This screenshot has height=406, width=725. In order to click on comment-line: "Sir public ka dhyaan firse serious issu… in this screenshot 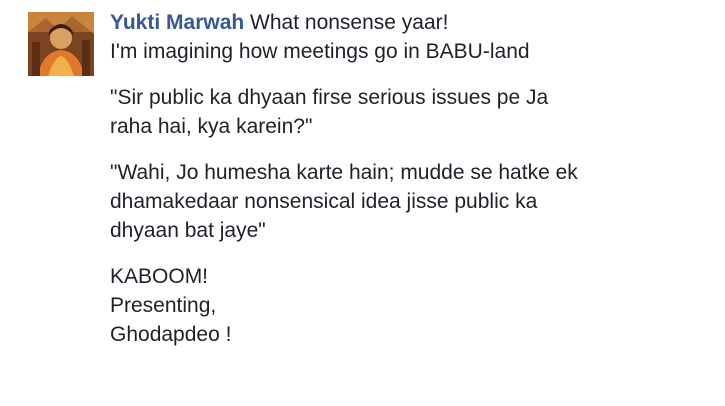, I will do `click(329, 97)`.